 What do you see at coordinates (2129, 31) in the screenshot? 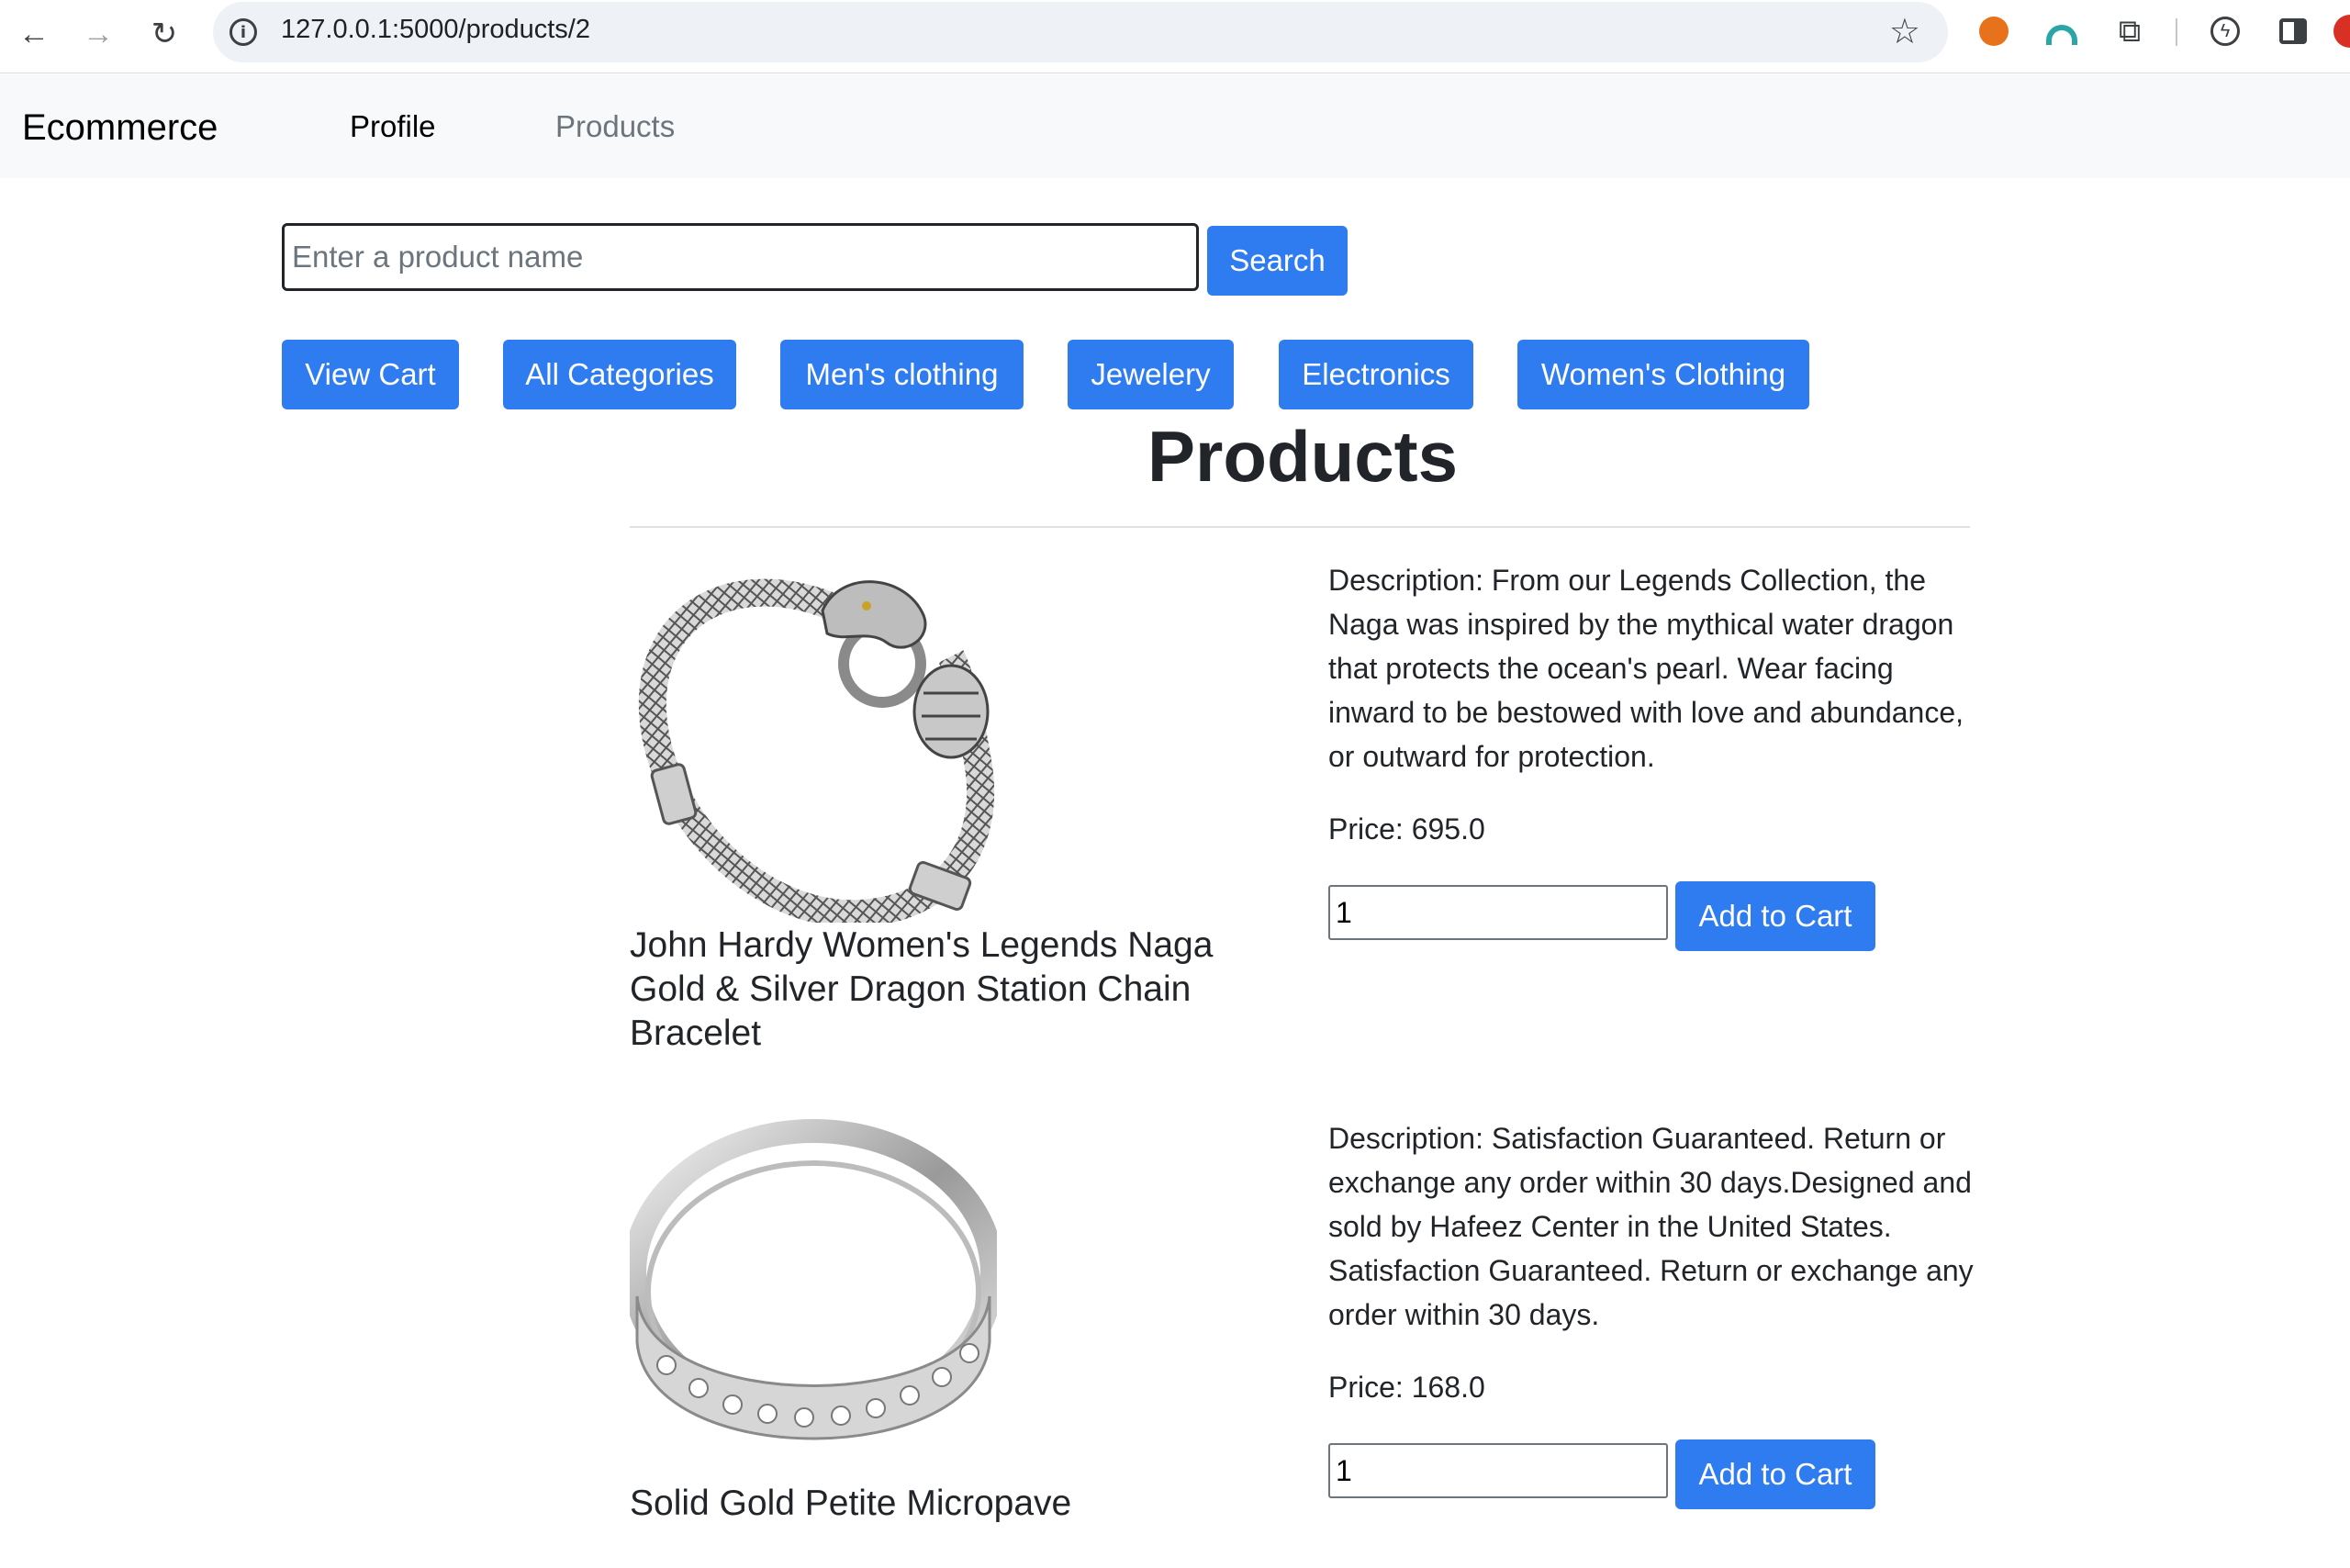
I see `extensions-puzzle-icon: ⧉` at bounding box center [2129, 31].